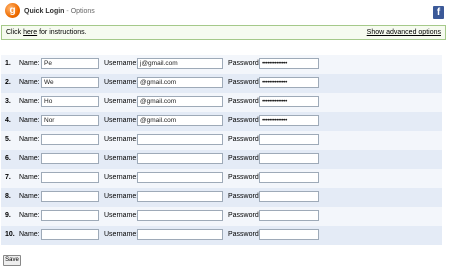  What do you see at coordinates (8, 215) in the screenshot?
I see `row-number: 9.` at bounding box center [8, 215].